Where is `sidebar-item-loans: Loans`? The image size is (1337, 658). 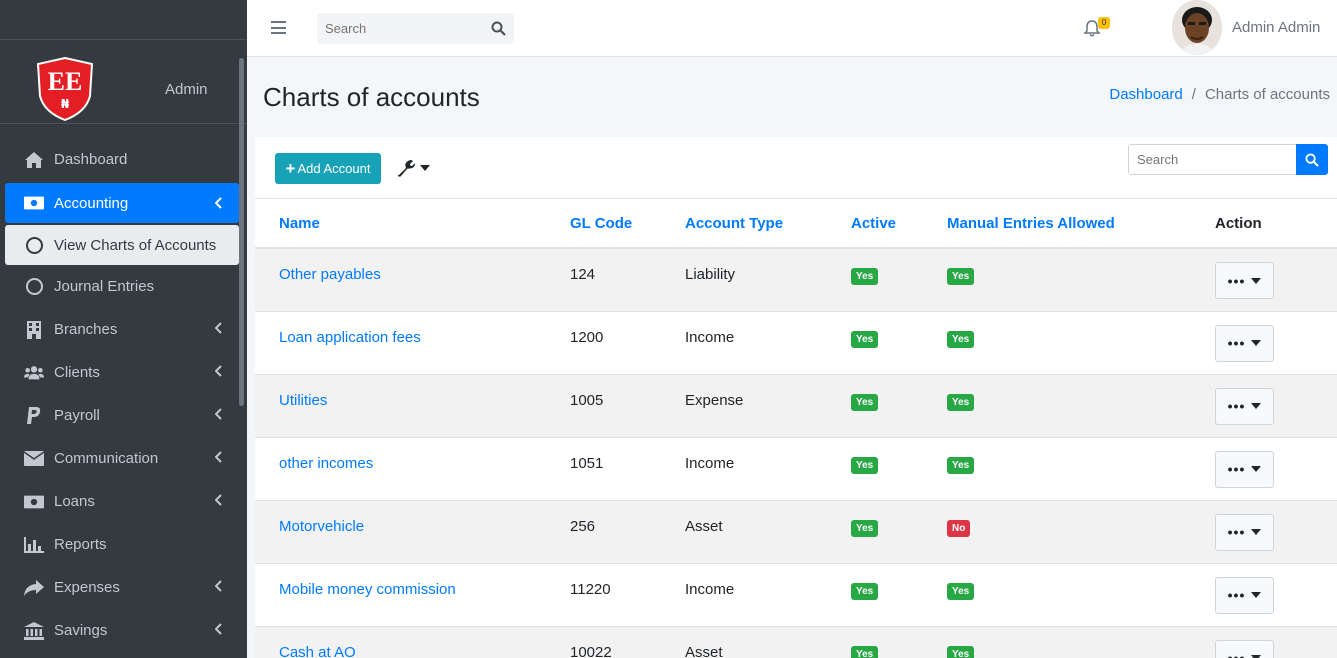
sidebar-item-loans: Loans is located at coordinates (123, 501).